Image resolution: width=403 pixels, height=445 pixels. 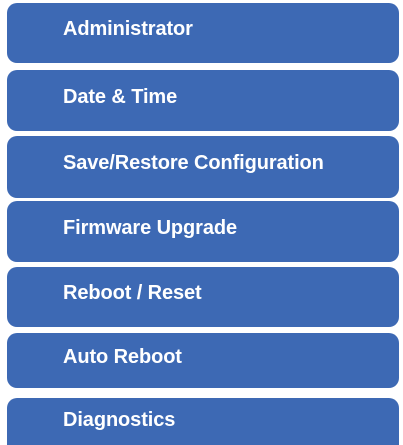 I want to click on menu-item-label: Reboot / Reset, so click(x=132, y=293).